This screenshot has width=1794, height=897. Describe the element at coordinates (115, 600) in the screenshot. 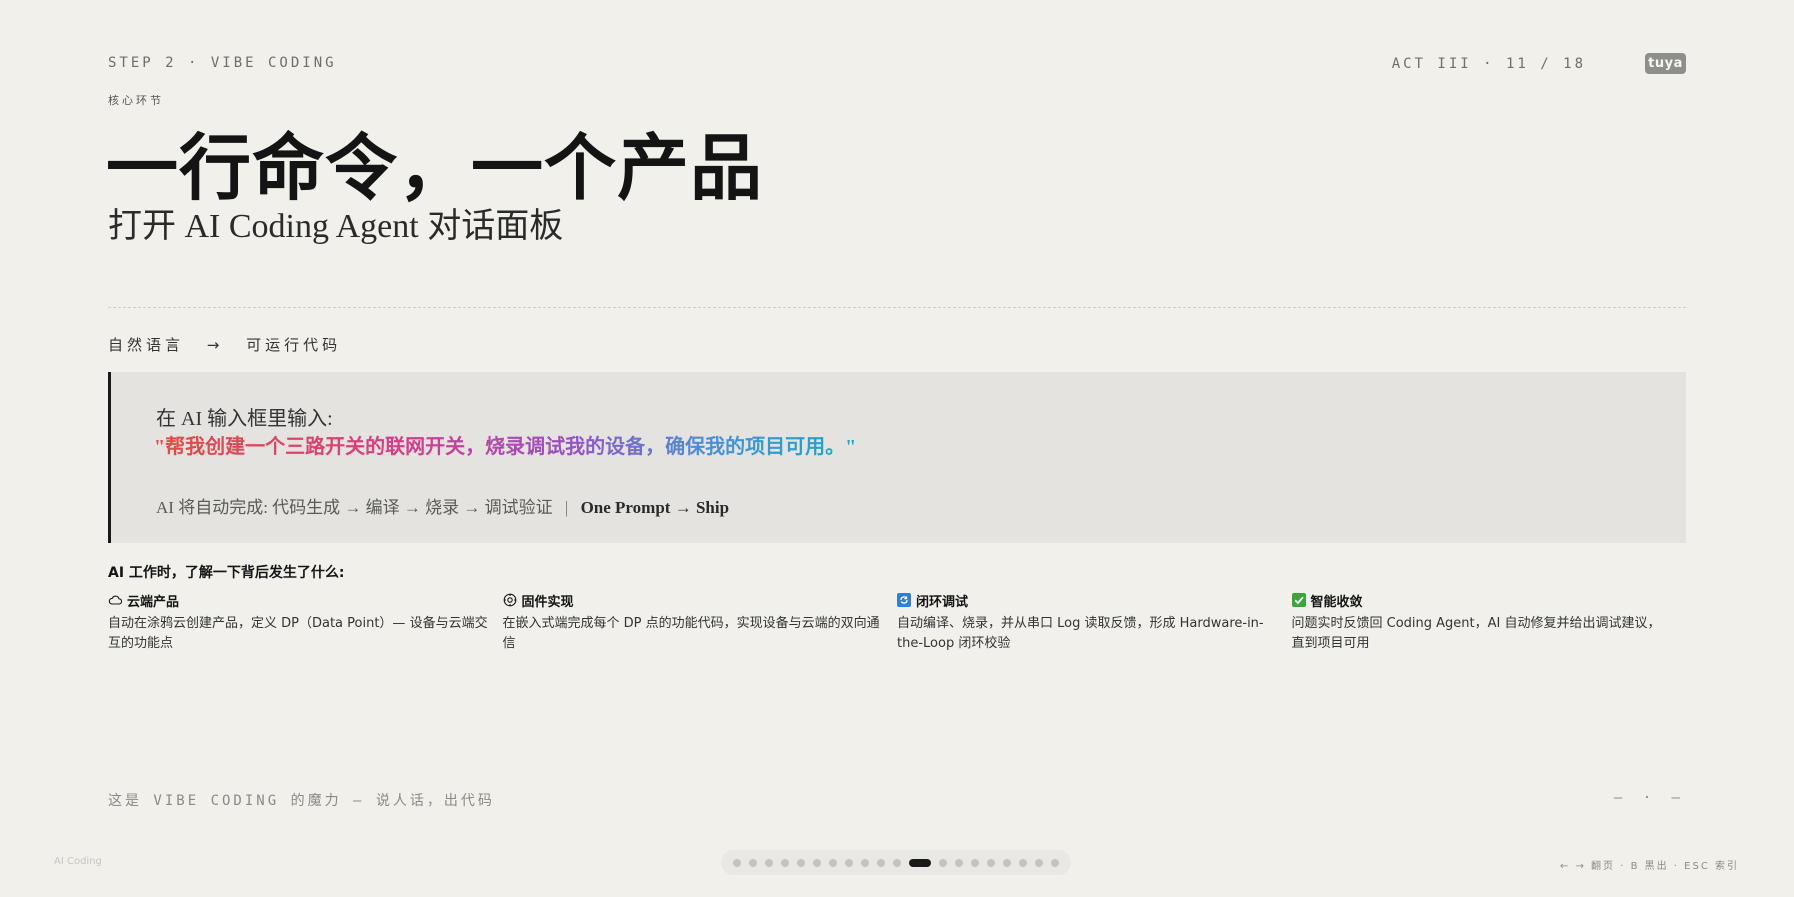

I see `cloud-icon` at that location.